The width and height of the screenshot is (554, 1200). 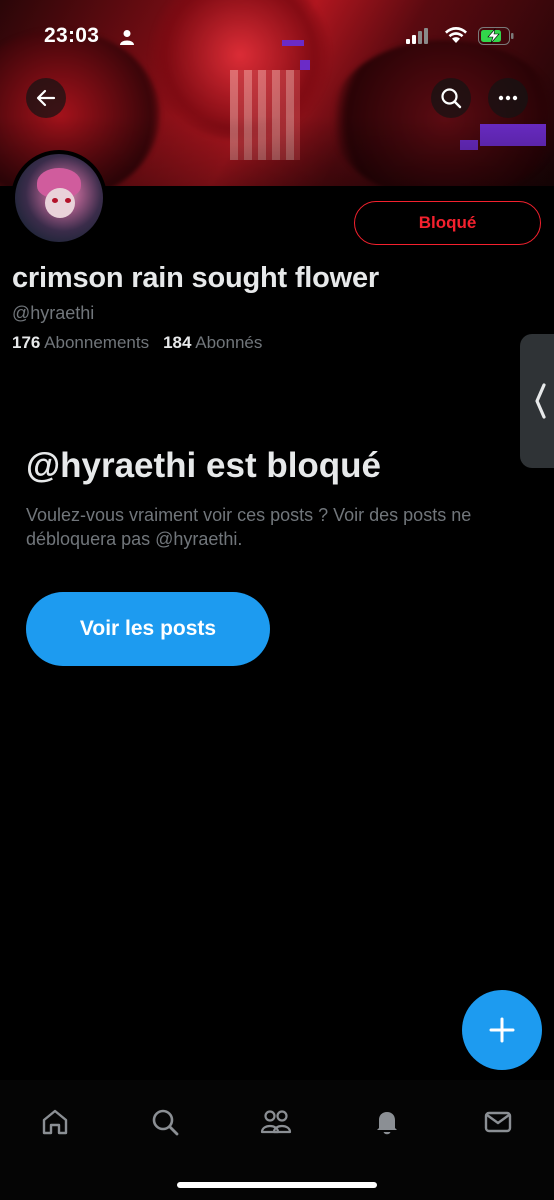 I want to click on nav-home, so click(x=55, y=1122).